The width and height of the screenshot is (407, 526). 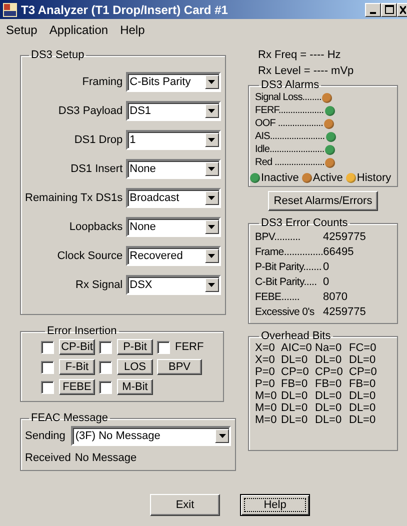 I want to click on dialog-button: Help, so click(x=275, y=505).